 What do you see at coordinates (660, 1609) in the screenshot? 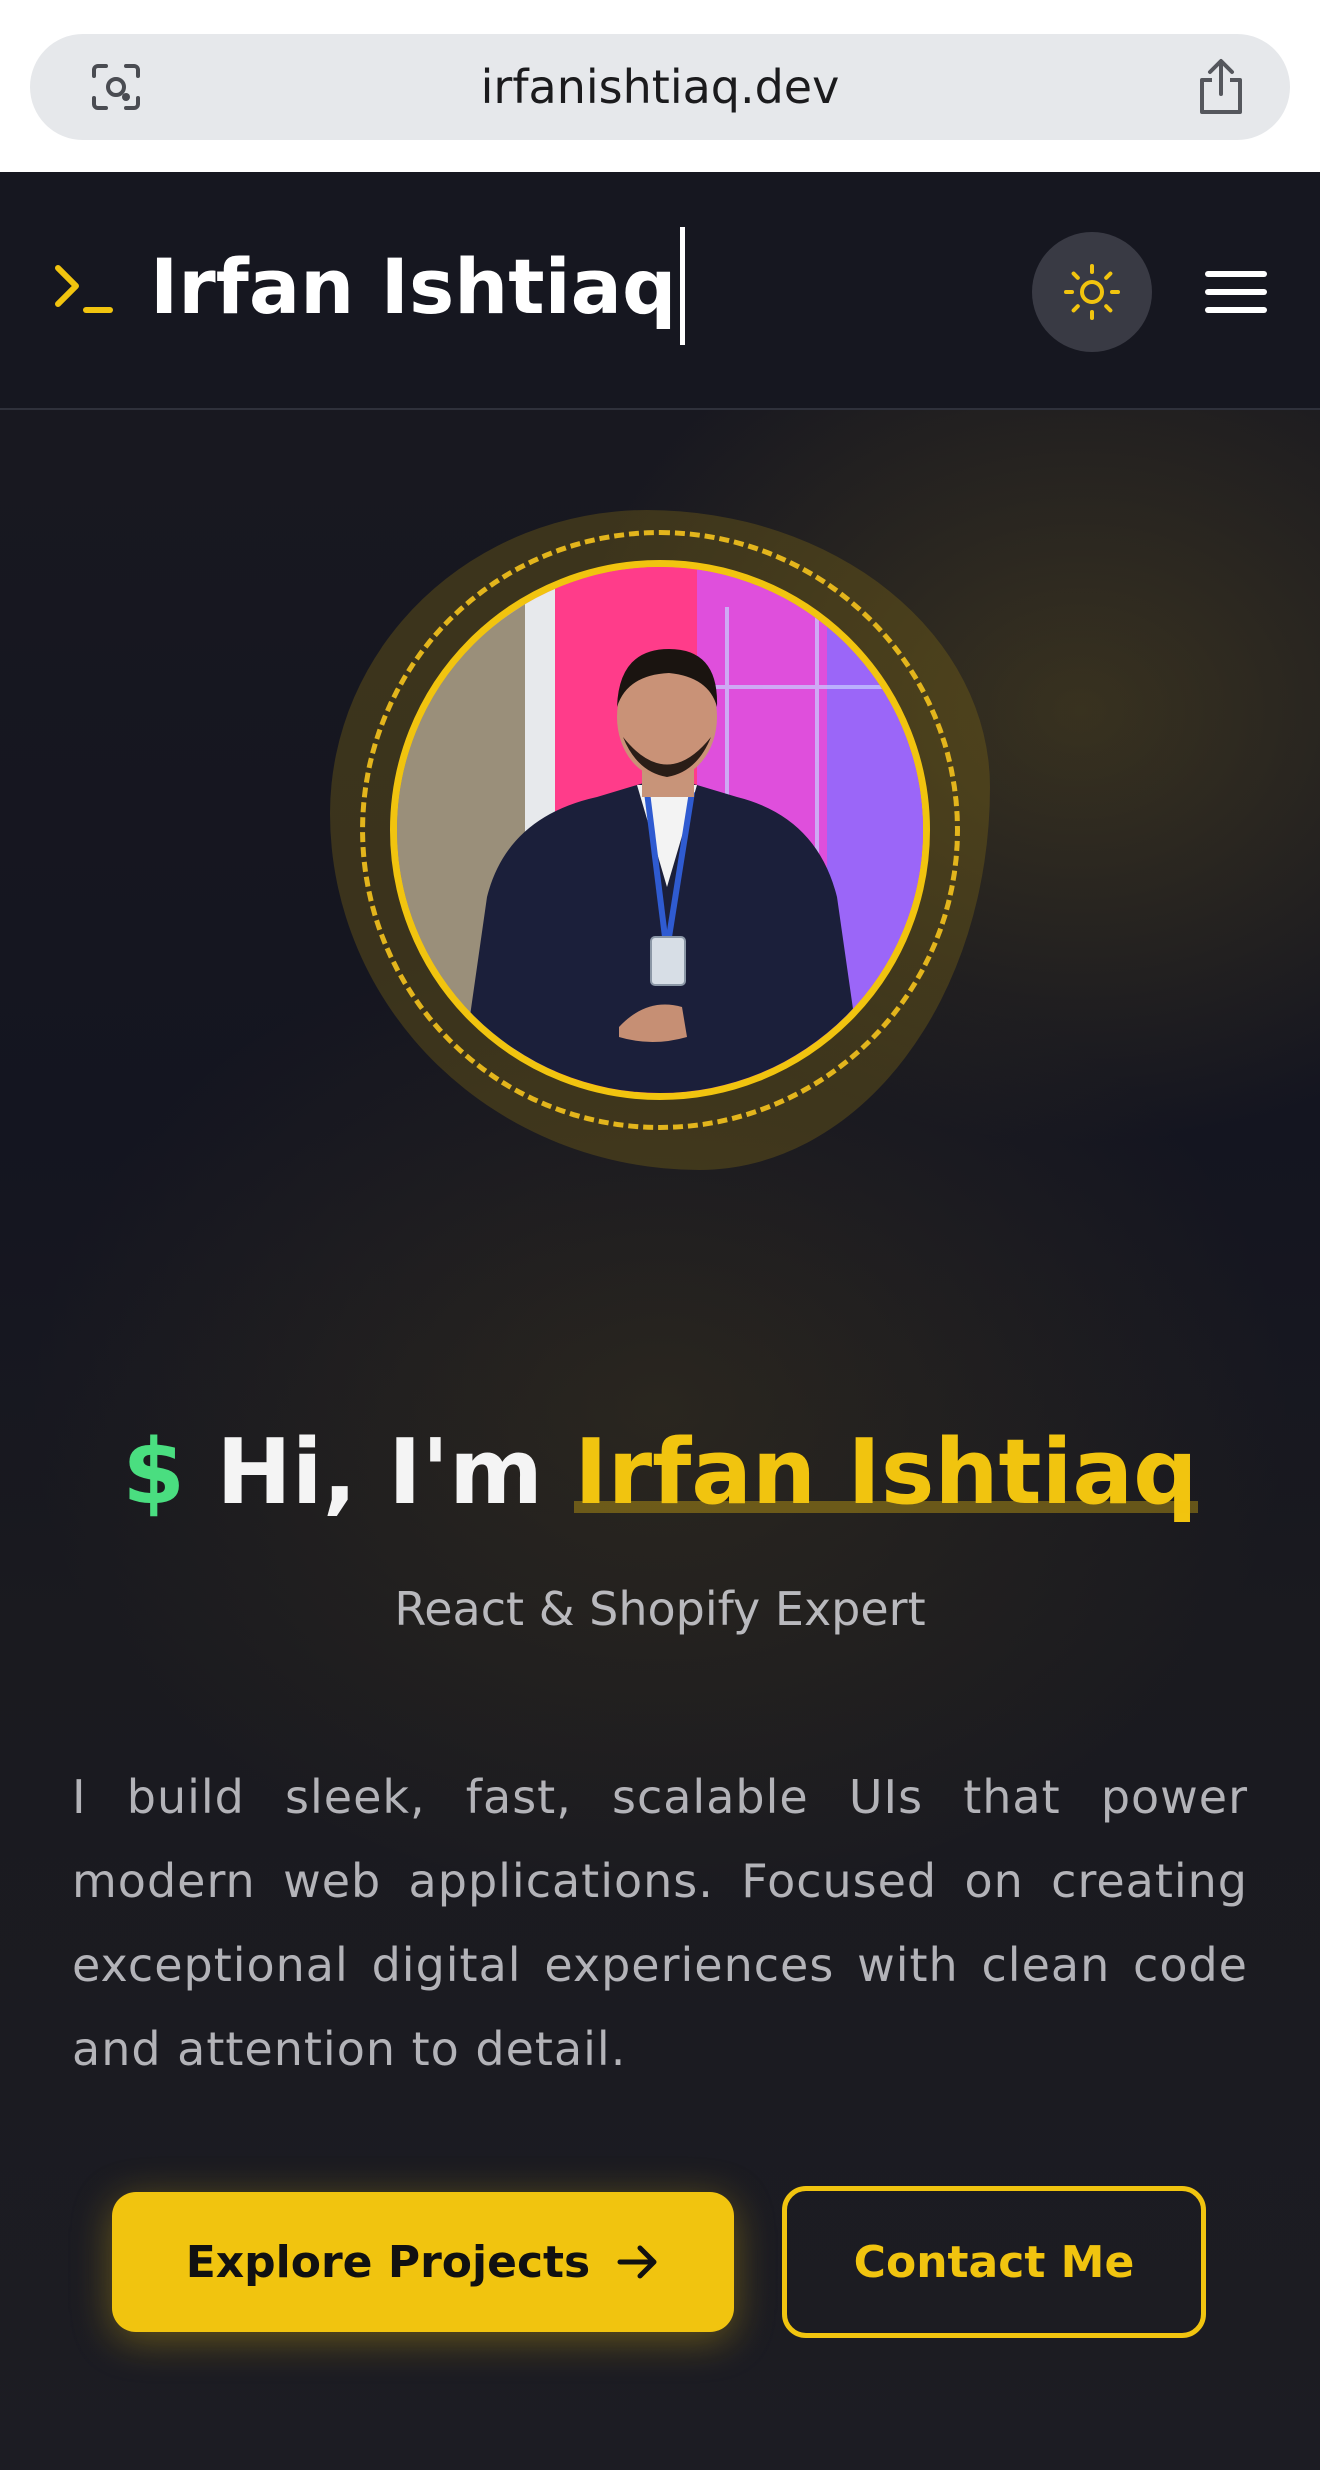
I see `hero-subtitle: React & Shopify Expert` at bounding box center [660, 1609].